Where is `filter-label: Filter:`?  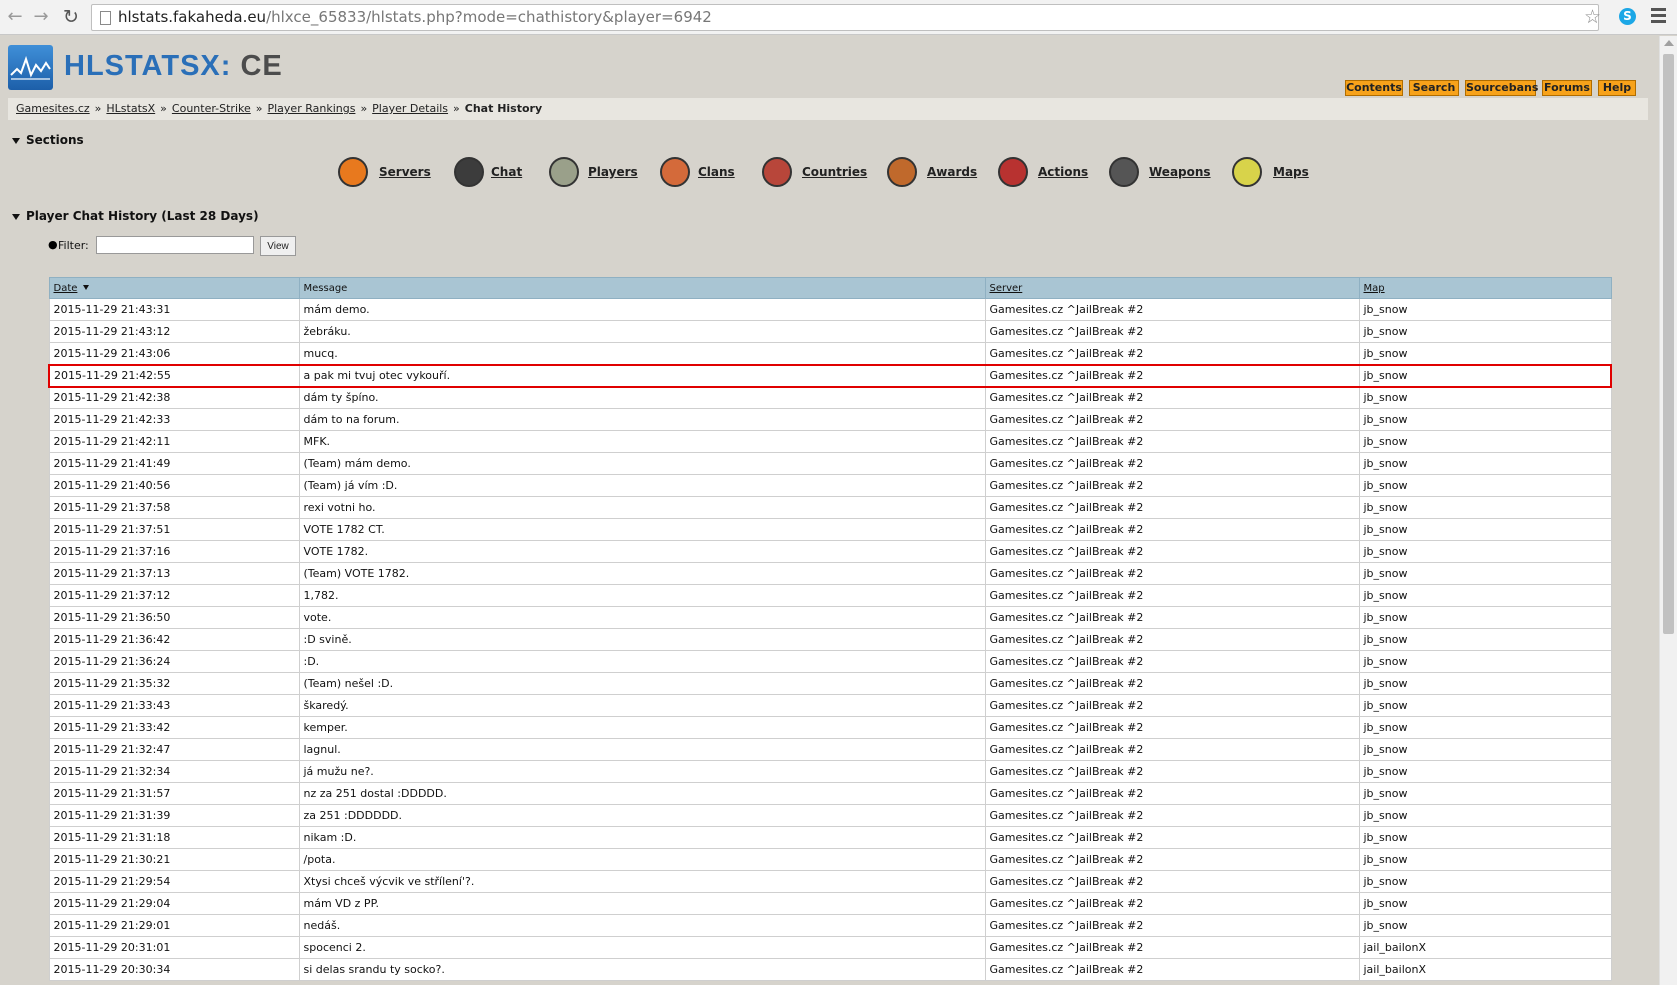 filter-label: Filter: is located at coordinates (73, 245).